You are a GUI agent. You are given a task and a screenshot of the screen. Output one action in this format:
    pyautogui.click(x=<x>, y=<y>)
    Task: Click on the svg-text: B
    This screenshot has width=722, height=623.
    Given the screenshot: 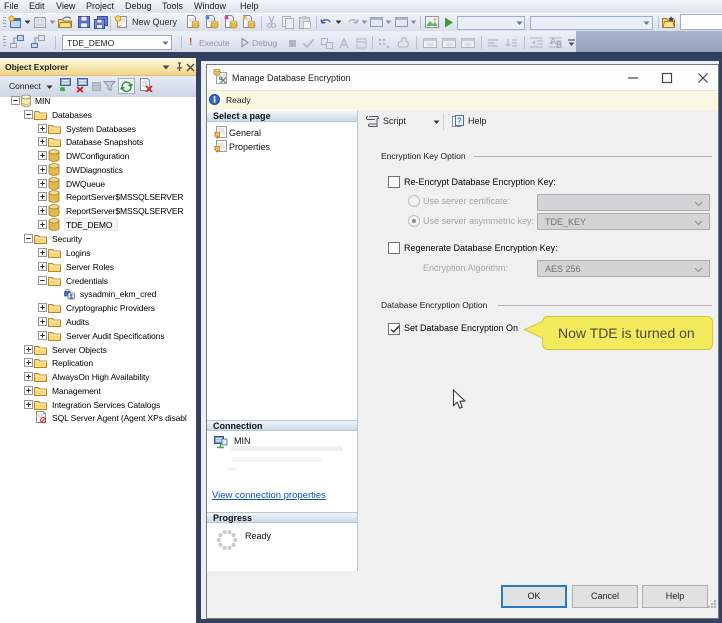 What is the action you would take?
    pyautogui.click(x=559, y=44)
    